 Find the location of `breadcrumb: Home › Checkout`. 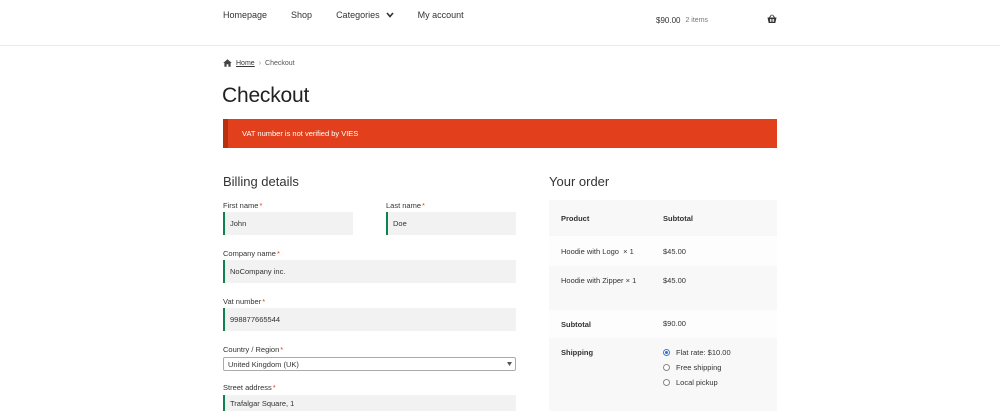

breadcrumb: Home › Checkout is located at coordinates (259, 63).